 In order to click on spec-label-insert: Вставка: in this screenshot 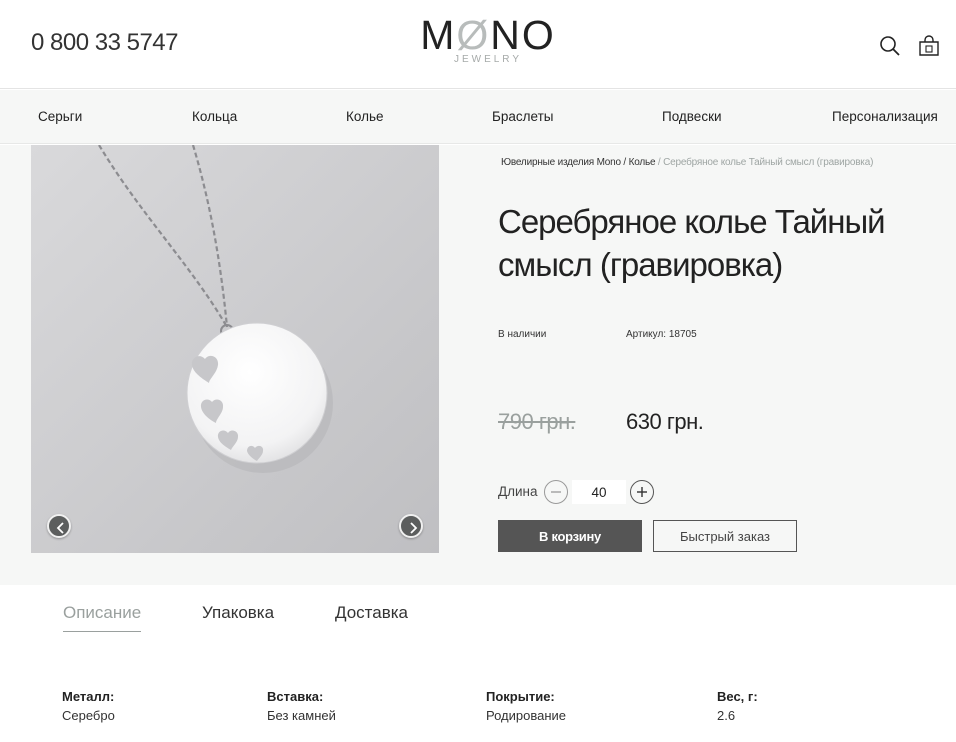, I will do `click(295, 696)`.